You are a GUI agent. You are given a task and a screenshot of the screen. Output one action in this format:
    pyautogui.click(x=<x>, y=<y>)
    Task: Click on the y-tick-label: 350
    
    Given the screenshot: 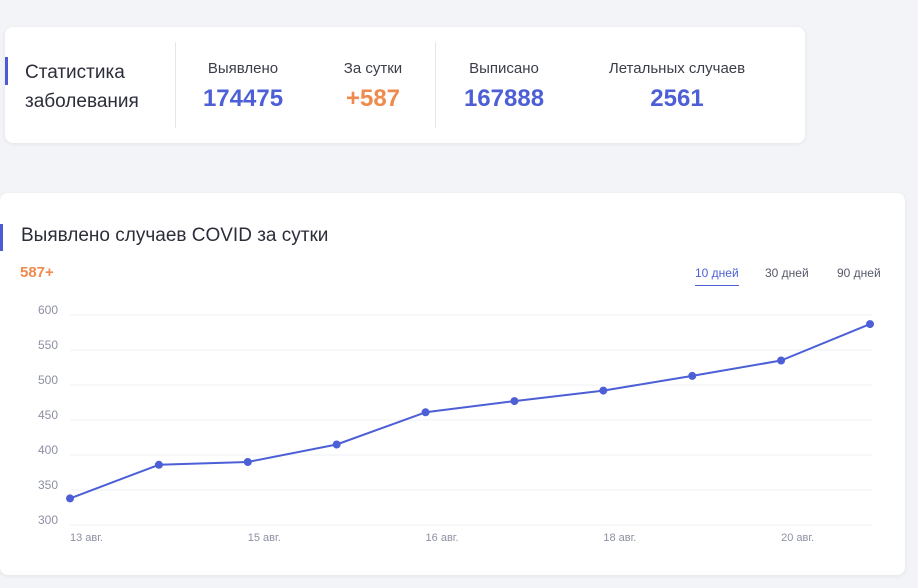 What is the action you would take?
    pyautogui.click(x=48, y=485)
    